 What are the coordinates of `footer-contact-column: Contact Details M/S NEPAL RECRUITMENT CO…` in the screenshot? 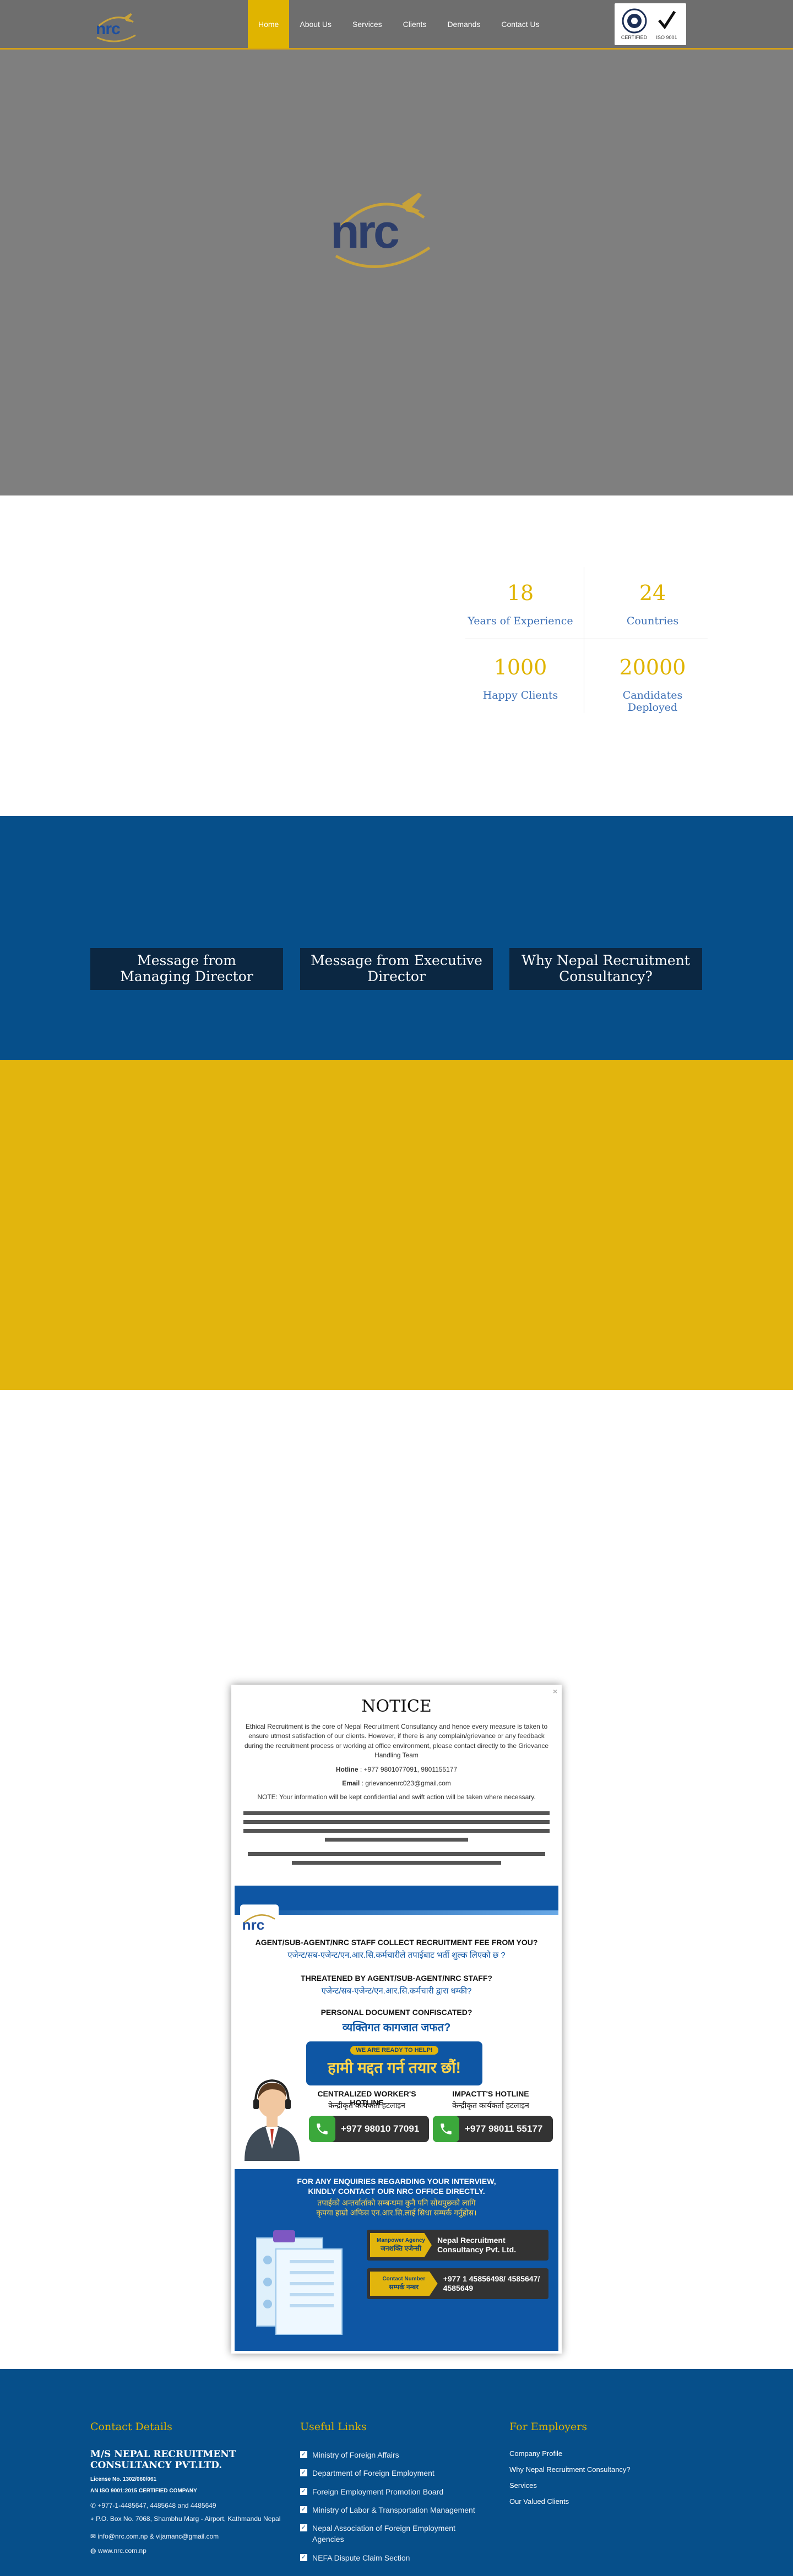 It's located at (190, 2488).